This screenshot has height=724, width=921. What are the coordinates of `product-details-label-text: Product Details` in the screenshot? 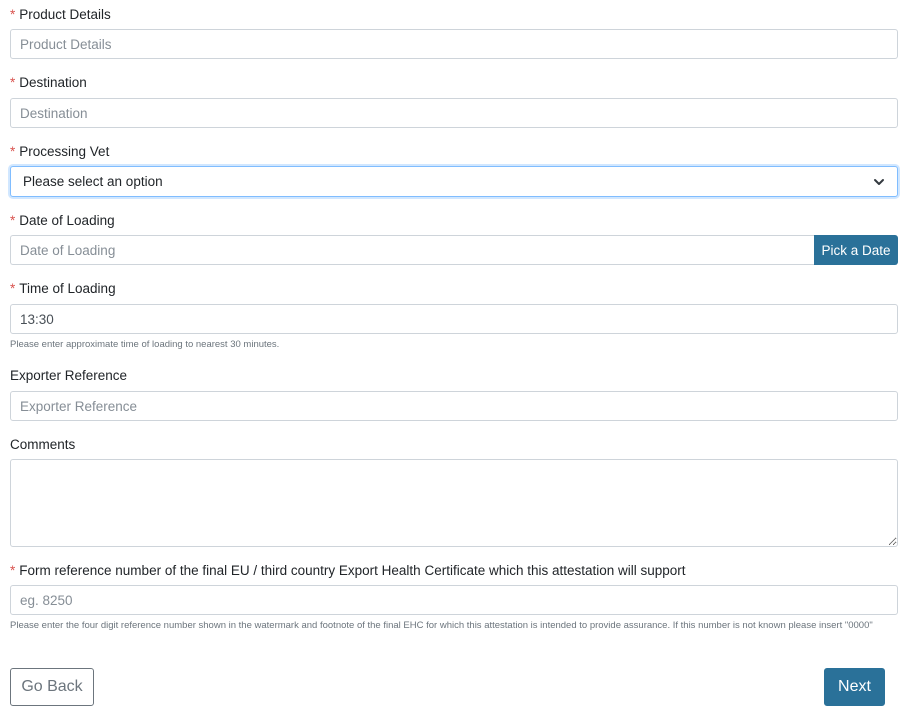 It's located at (65, 14).